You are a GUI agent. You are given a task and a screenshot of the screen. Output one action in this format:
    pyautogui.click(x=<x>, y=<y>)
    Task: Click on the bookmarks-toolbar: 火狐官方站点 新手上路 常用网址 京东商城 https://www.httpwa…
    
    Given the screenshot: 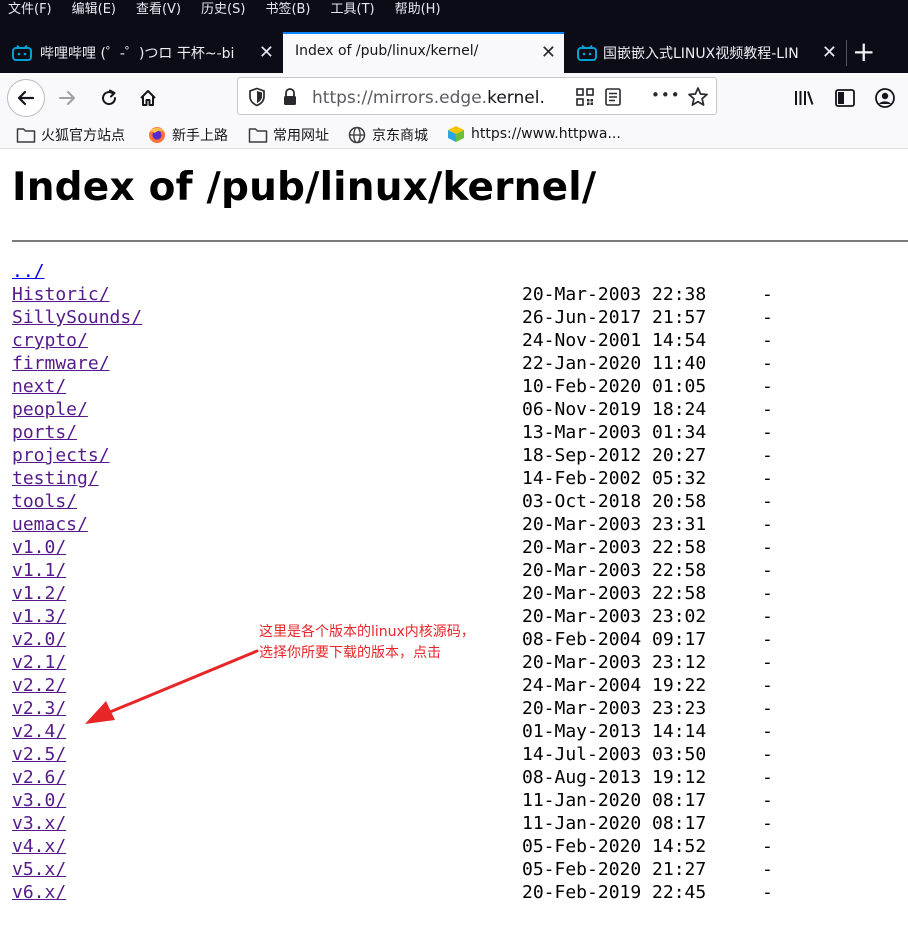 What is the action you would take?
    pyautogui.click(x=454, y=135)
    